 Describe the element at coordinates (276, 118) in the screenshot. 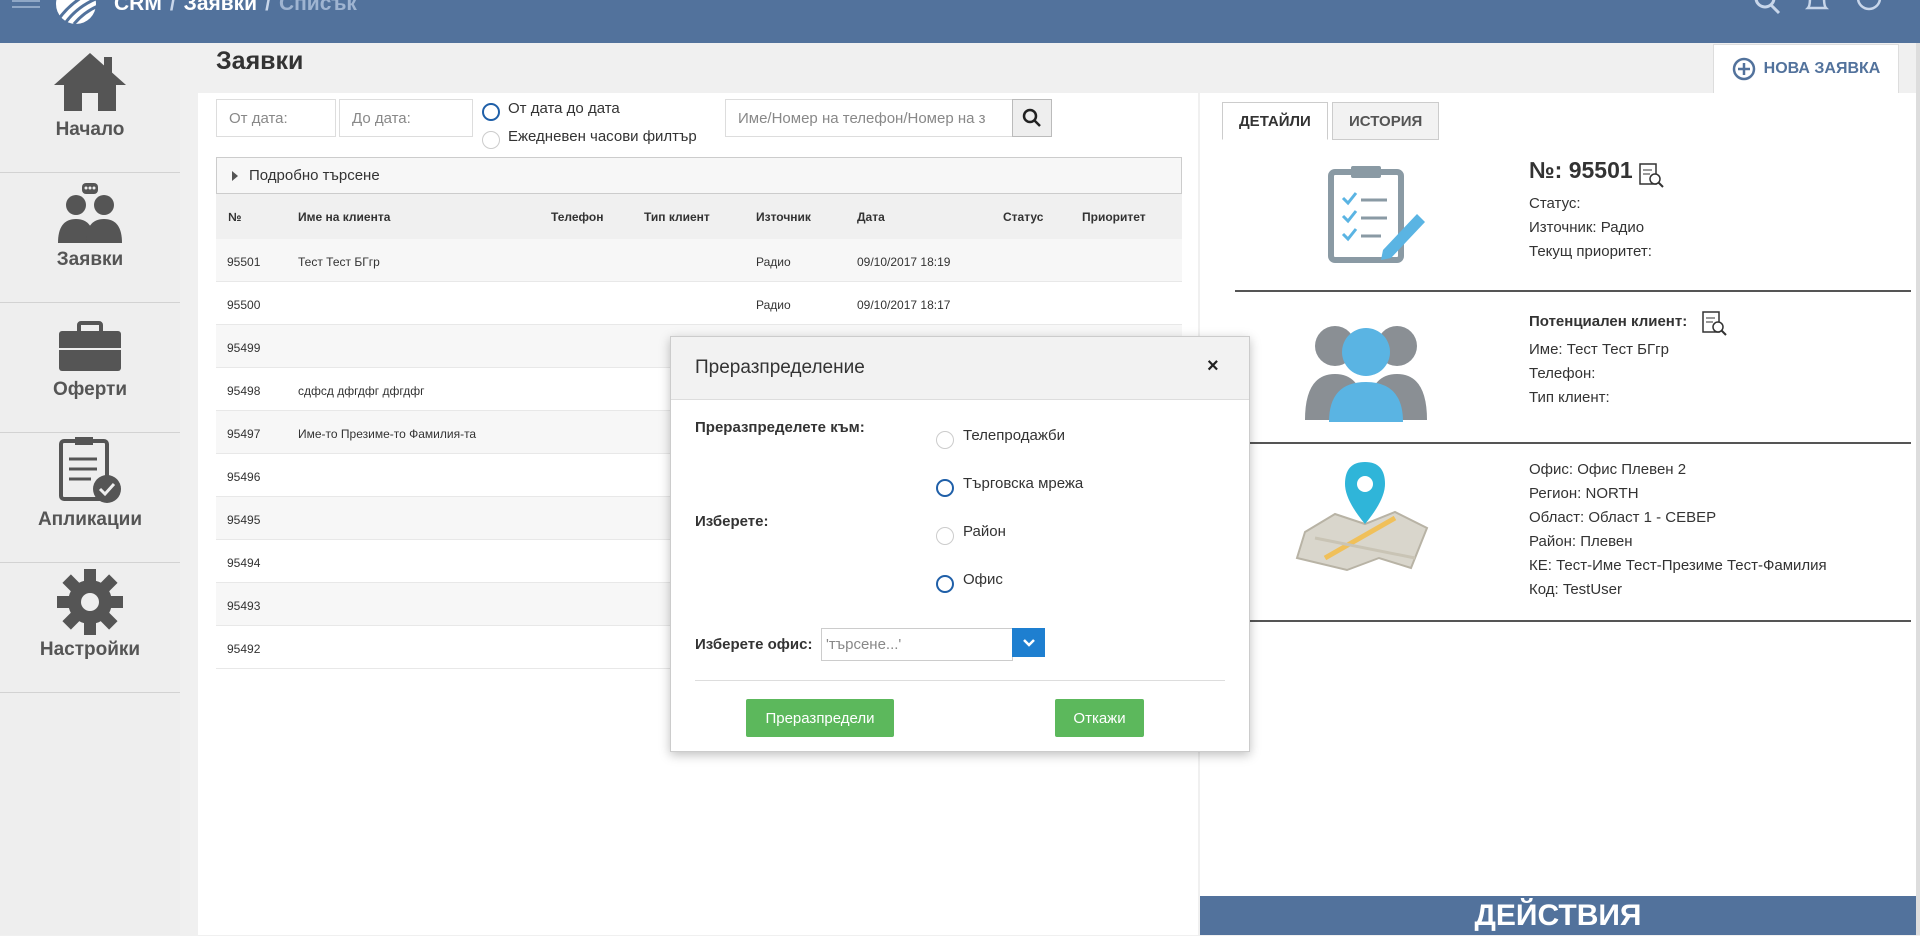

I see `from-date-input: От дата:` at that location.